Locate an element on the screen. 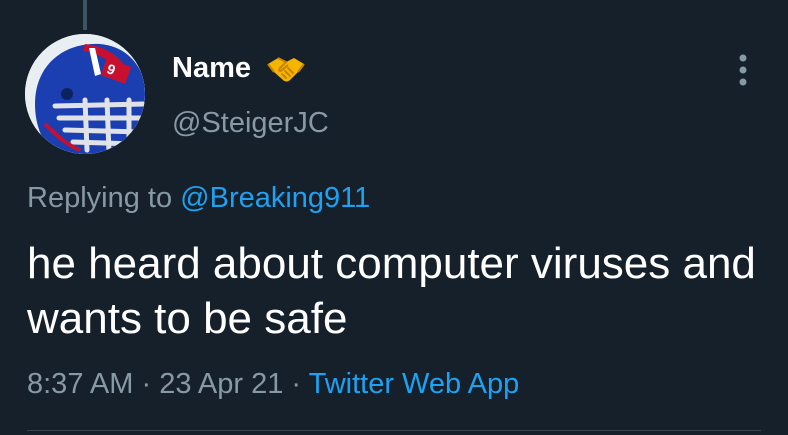  display-name: Name is located at coordinates (211, 68).